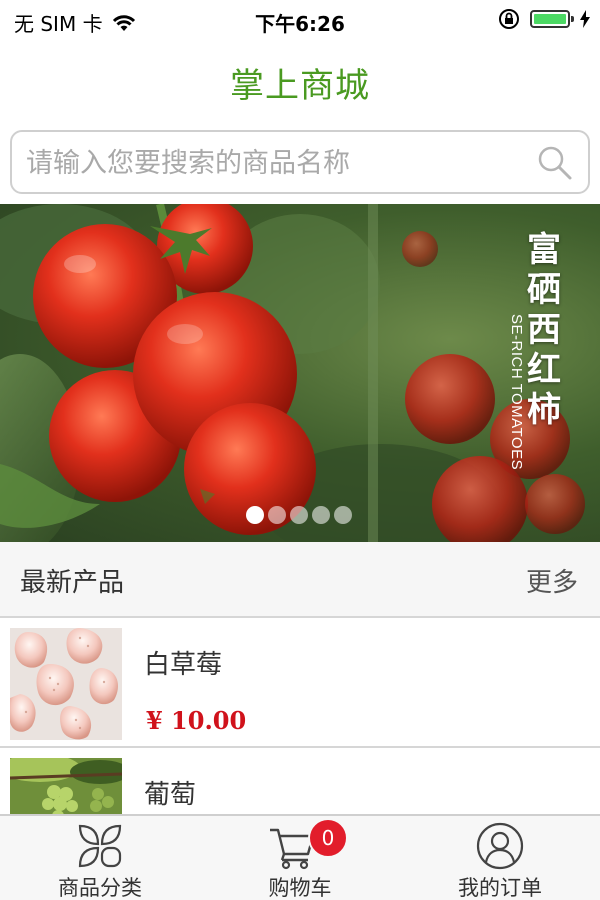  I want to click on user-icon, so click(500, 846).